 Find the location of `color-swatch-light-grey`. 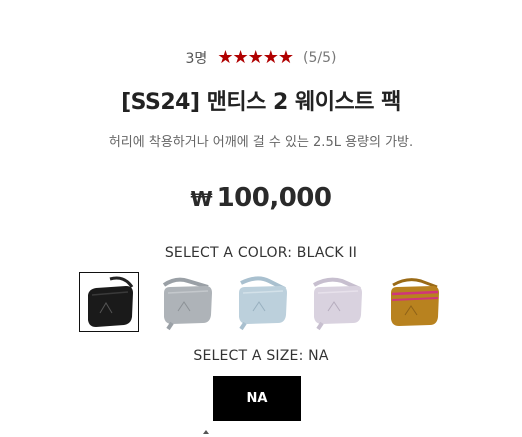

color-swatch-light-grey is located at coordinates (187, 302).